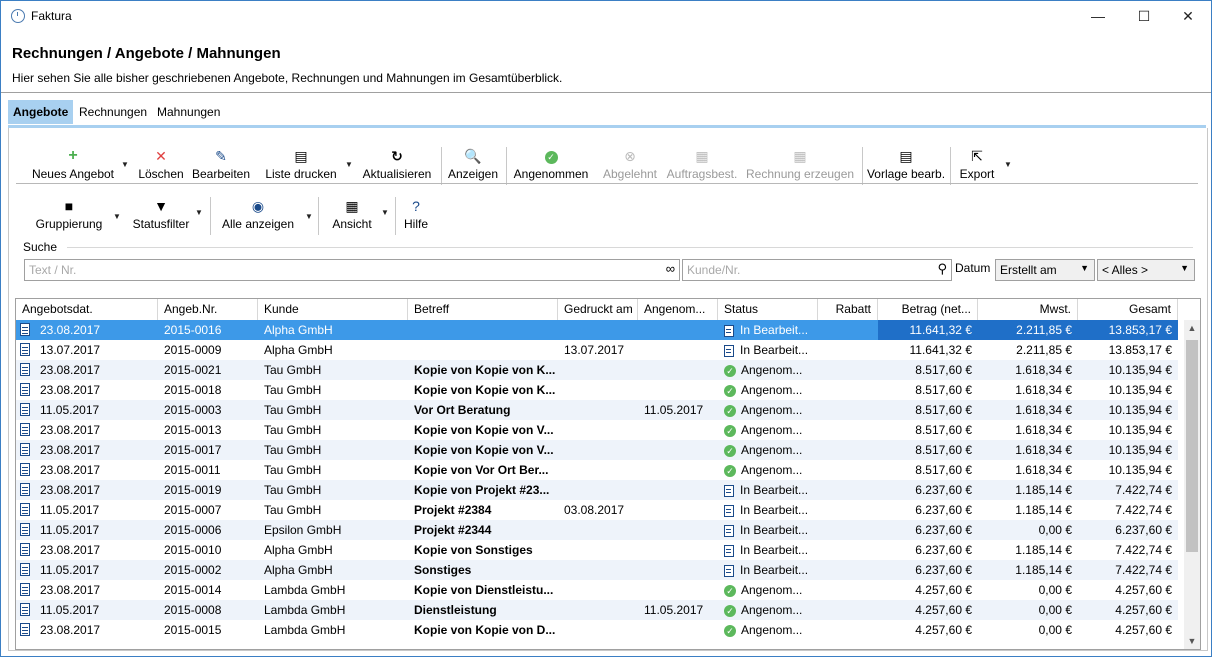 This screenshot has height=657, width=1212. Describe the element at coordinates (1128, 309) in the screenshot. I see `column-header-gesamt: Gesamt` at that location.